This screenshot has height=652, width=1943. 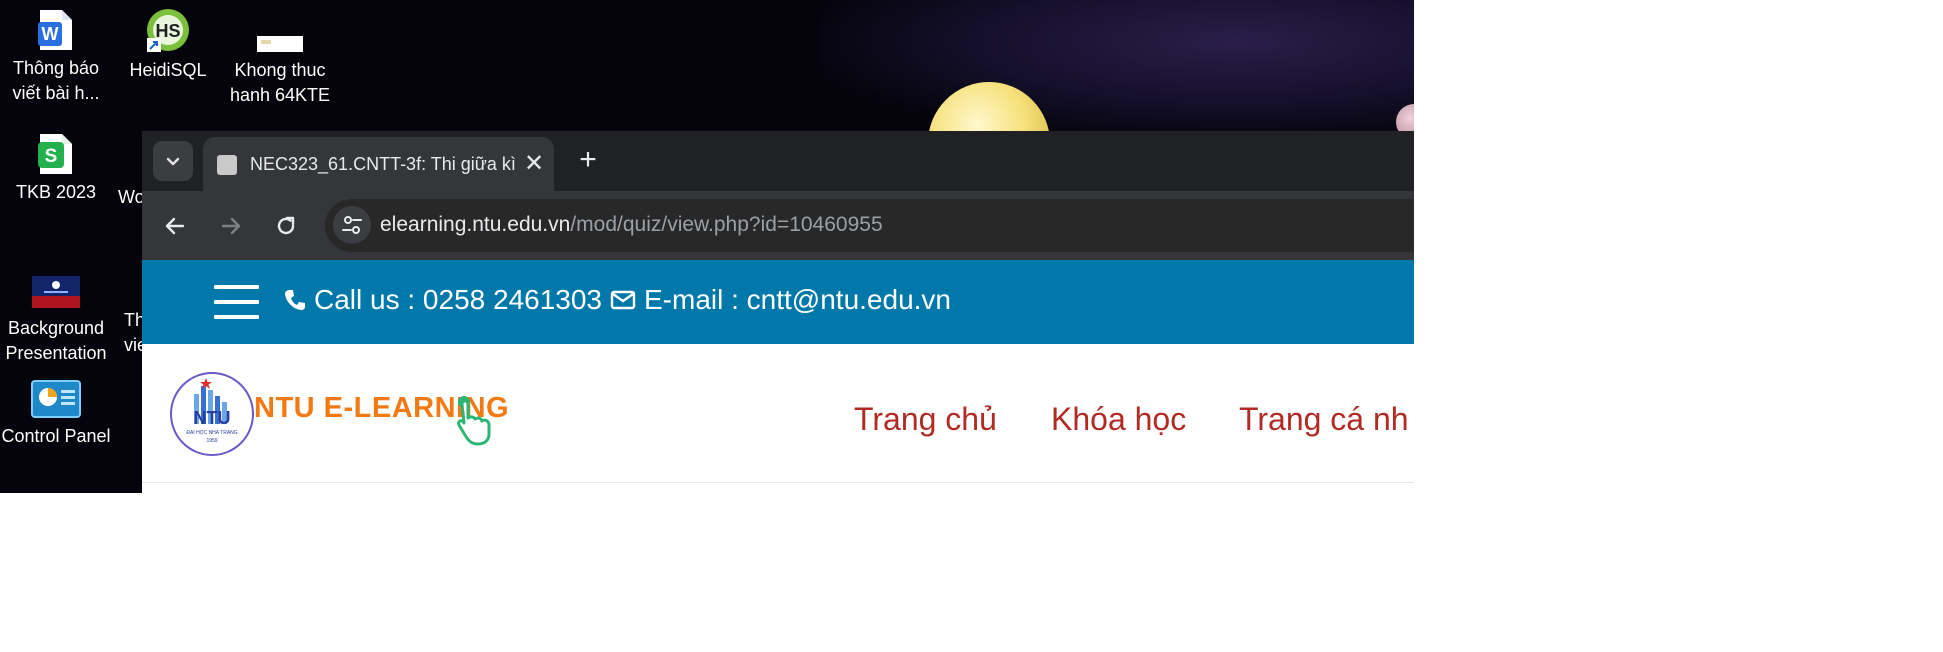 I want to click on phone-icon, so click(x=295, y=300).